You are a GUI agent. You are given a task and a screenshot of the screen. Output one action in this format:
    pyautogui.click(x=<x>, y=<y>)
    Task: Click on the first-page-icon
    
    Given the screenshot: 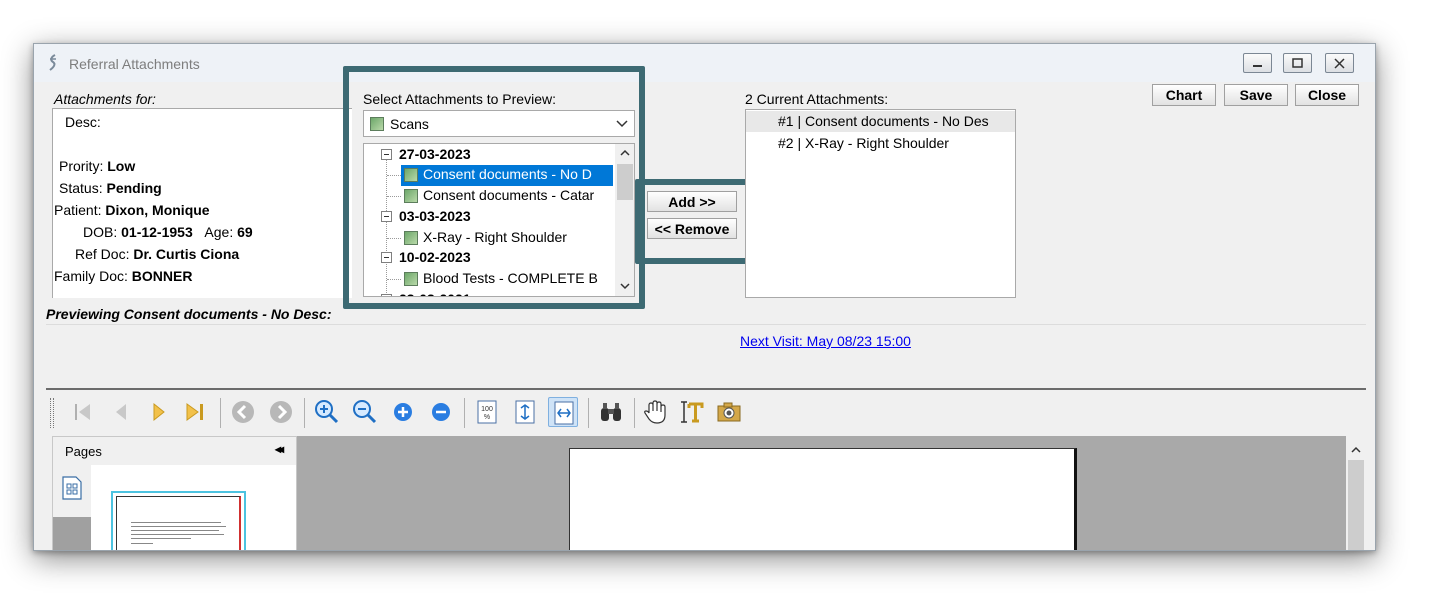 What is the action you would take?
    pyautogui.click(x=83, y=412)
    